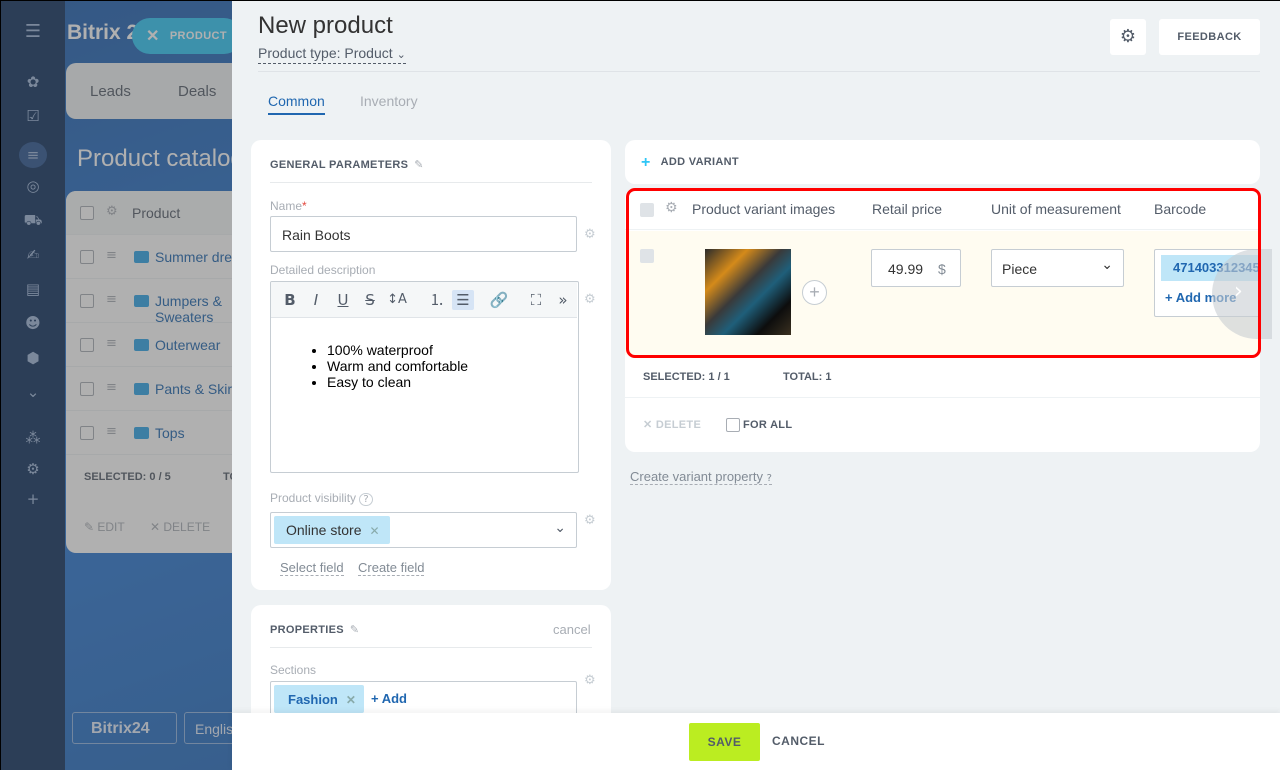 Image resolution: width=1280 pixels, height=770 pixels. Describe the element at coordinates (686, 377) in the screenshot. I see `variants-selected-count: SELECTED: 1 / 1` at that location.